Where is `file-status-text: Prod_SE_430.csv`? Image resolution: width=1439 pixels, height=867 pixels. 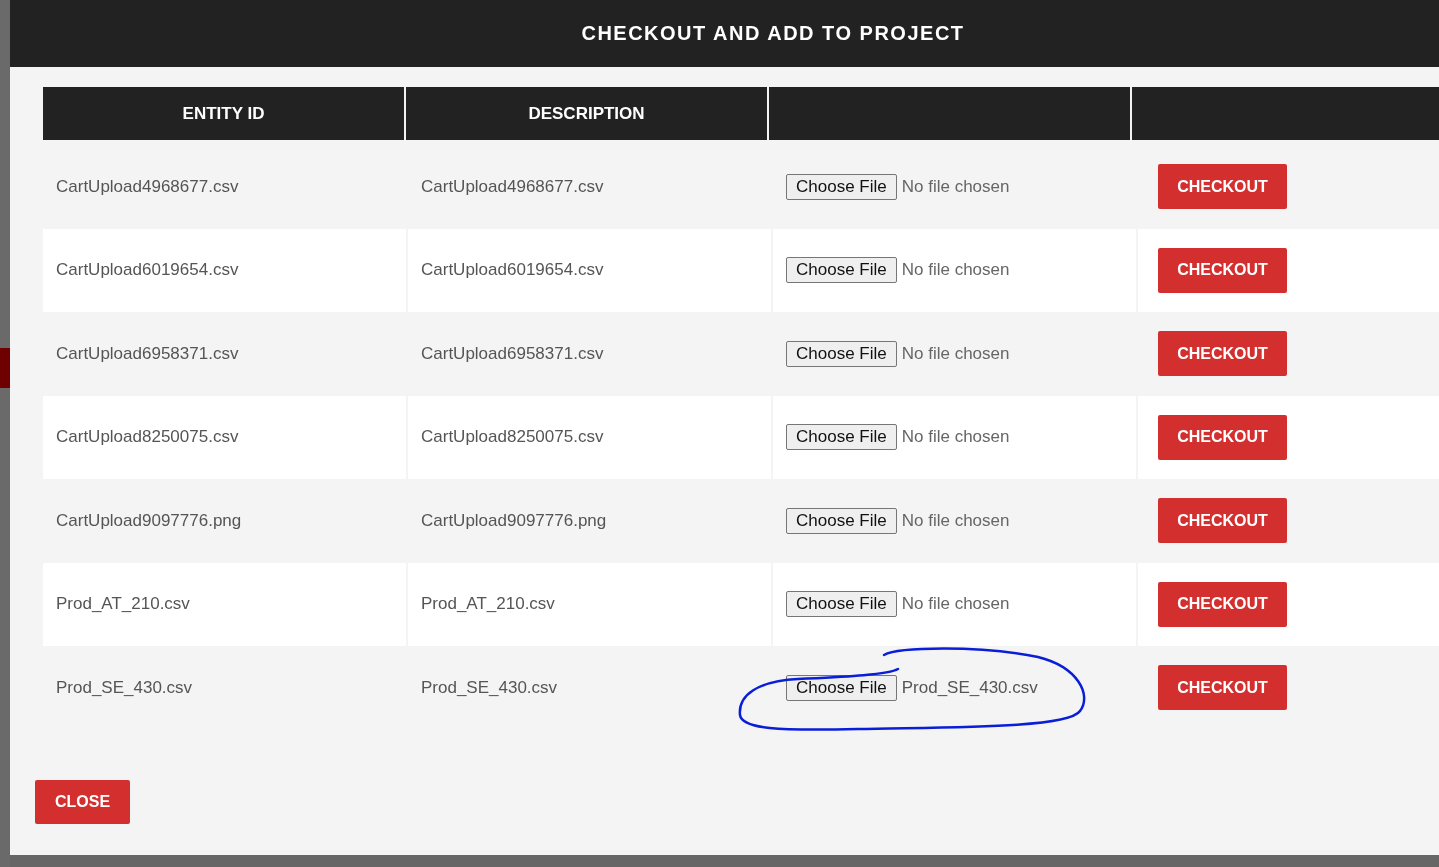
file-status-text: Prod_SE_430.csv is located at coordinates (969, 687).